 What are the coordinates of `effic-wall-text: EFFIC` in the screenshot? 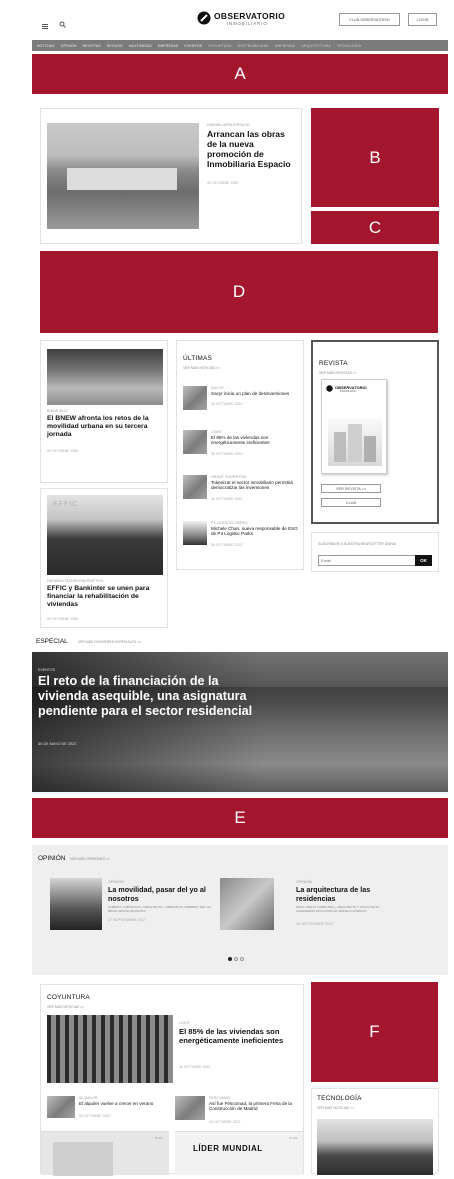 It's located at (66, 504).